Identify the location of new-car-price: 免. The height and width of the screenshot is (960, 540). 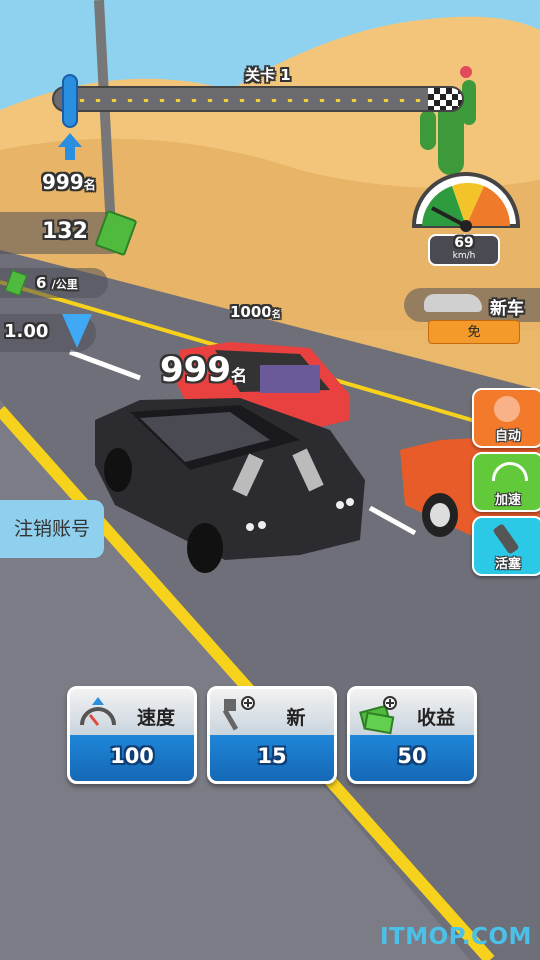
(474, 332).